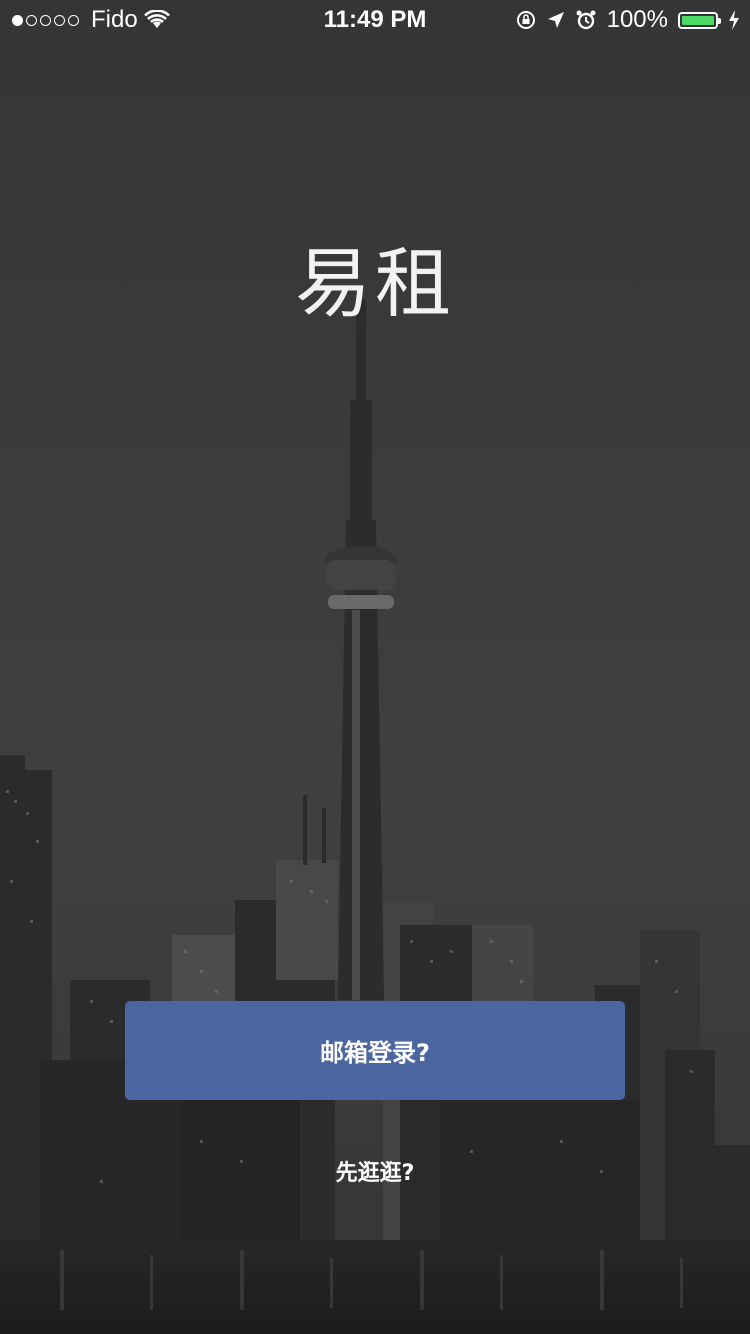 The image size is (750, 1334). I want to click on email-login-button: 邮箱登录?, so click(375, 1050).